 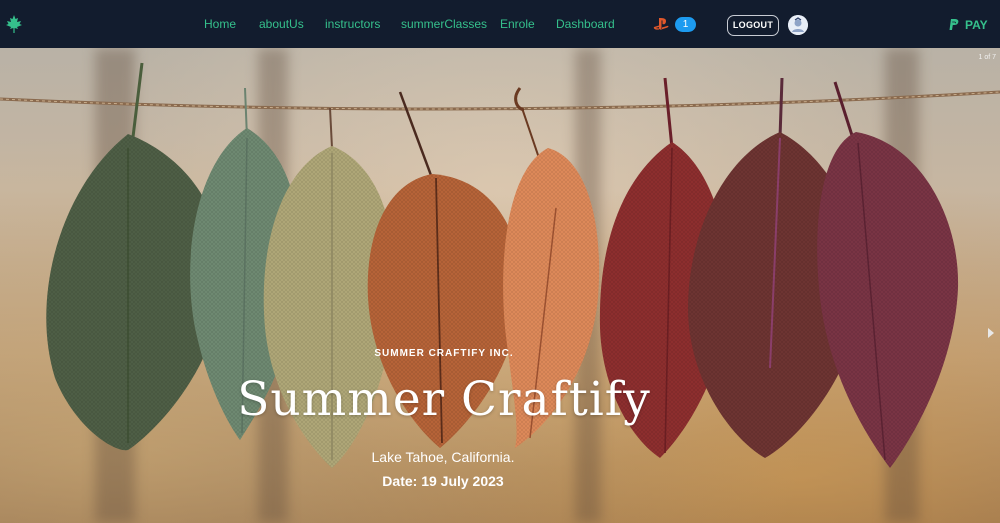 What do you see at coordinates (444, 24) in the screenshot?
I see `nav-link-summer-classes: summerClasses` at bounding box center [444, 24].